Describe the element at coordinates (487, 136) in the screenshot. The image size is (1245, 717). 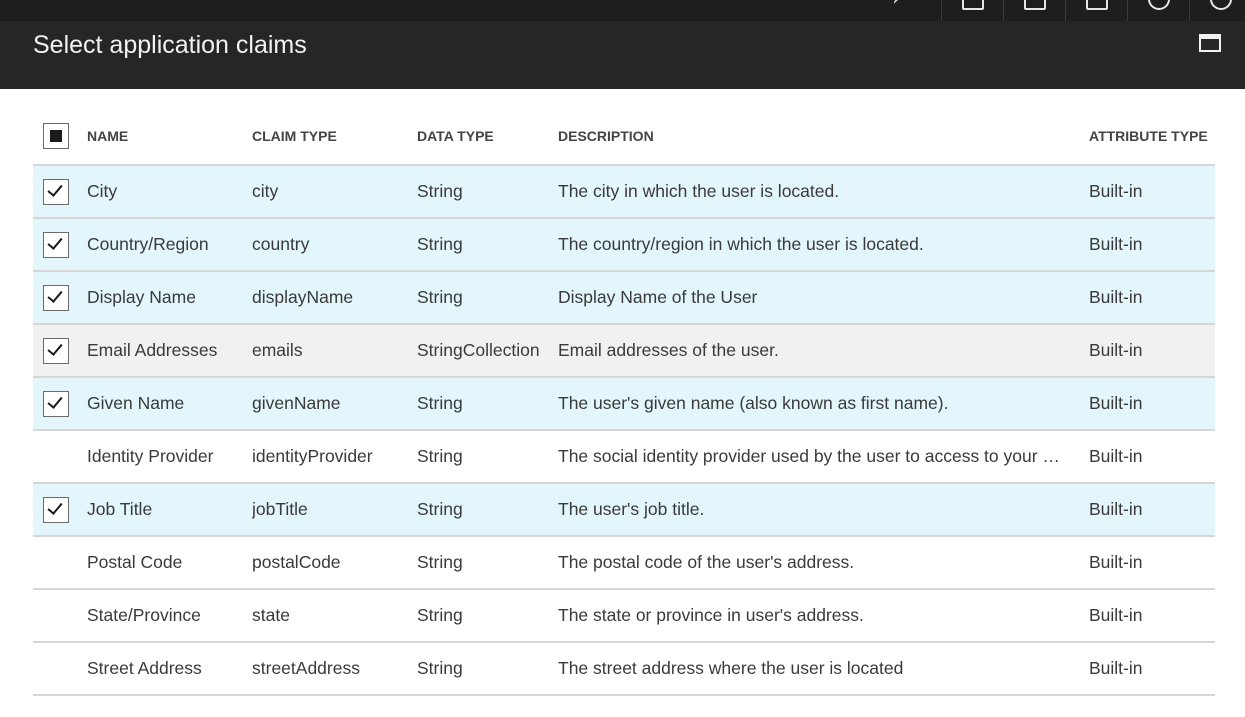
I see `column-header-data-type: DATA TYPE` at that location.